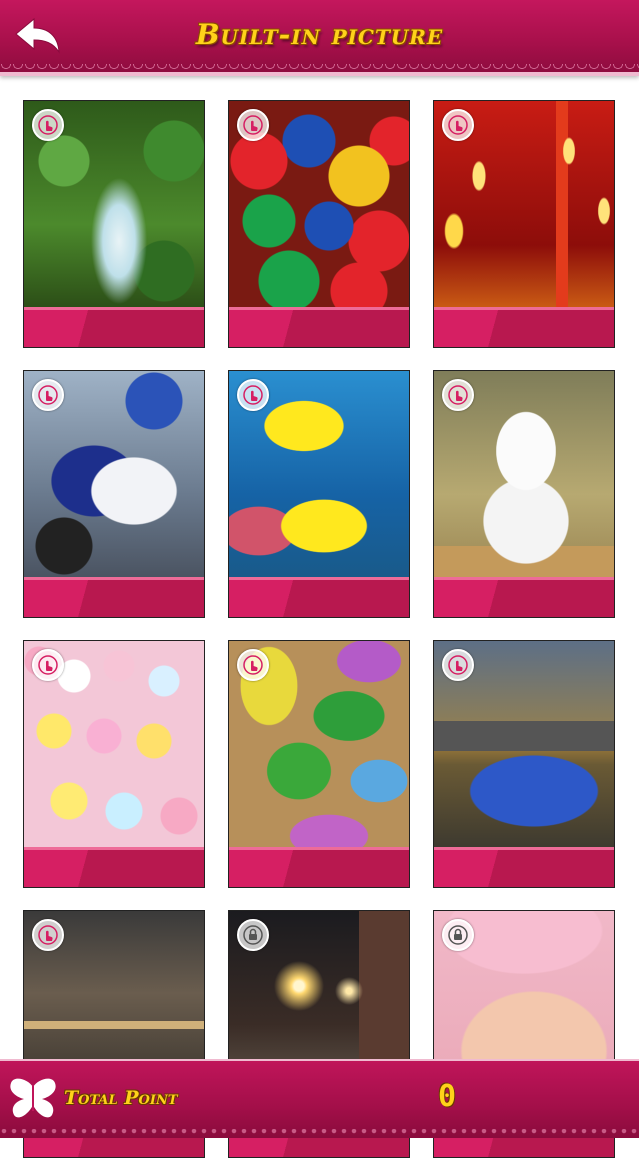 This screenshot has height=1158, width=639. Describe the element at coordinates (319, 74) in the screenshot. I see `header-divider` at that location.